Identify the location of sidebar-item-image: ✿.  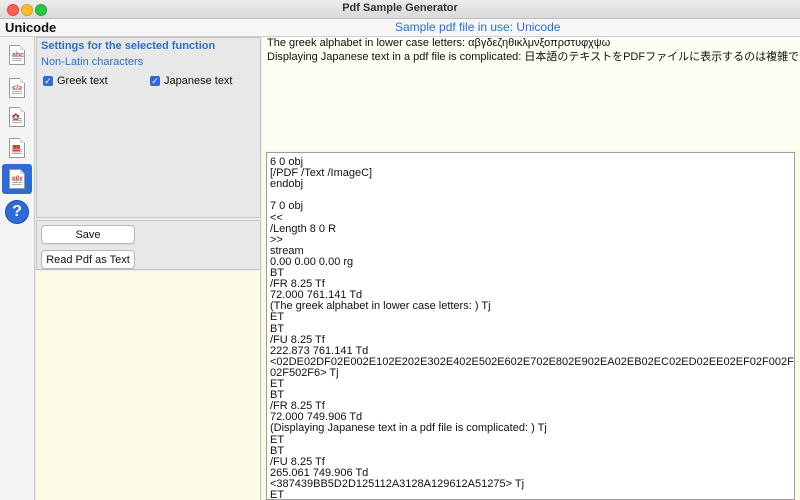
(17, 117).